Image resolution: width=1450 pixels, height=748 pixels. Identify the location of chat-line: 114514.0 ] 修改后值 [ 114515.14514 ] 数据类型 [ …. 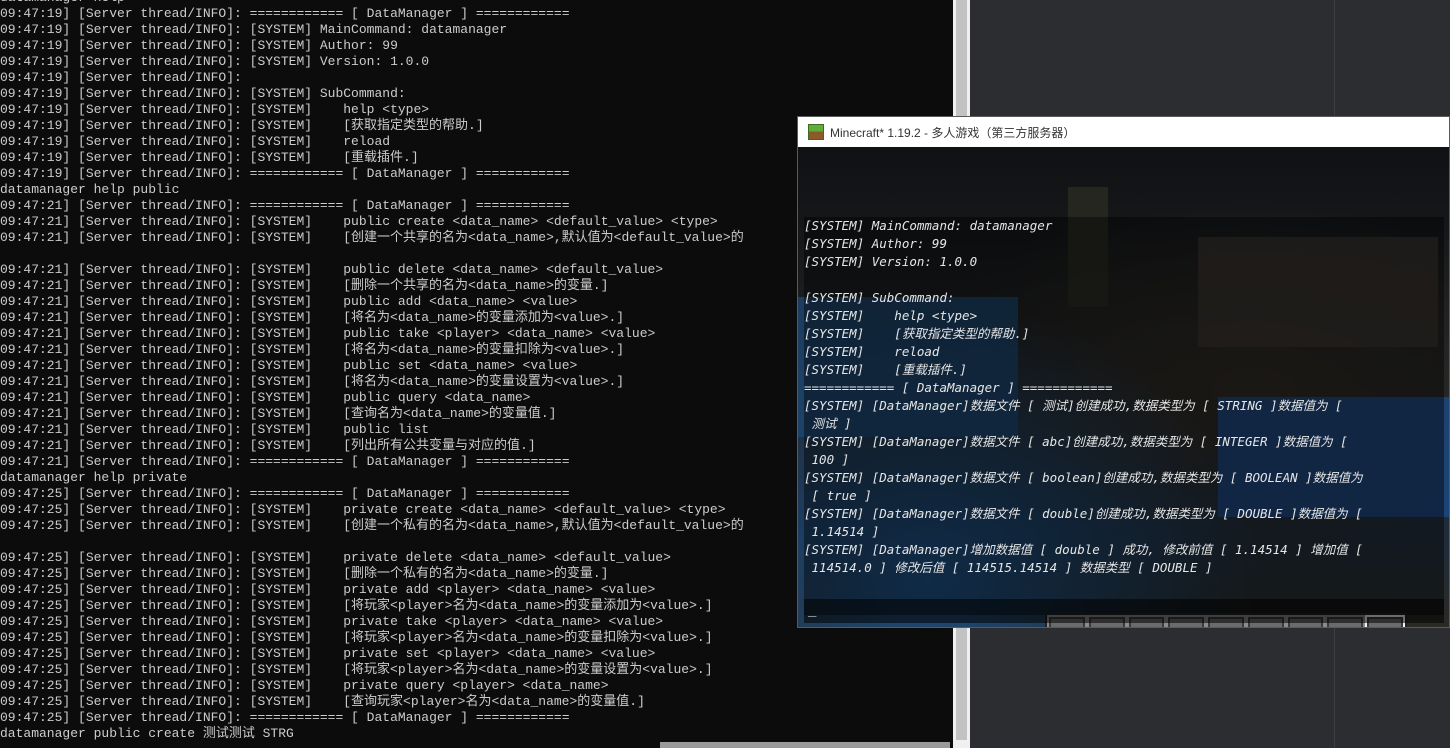
(1008, 567).